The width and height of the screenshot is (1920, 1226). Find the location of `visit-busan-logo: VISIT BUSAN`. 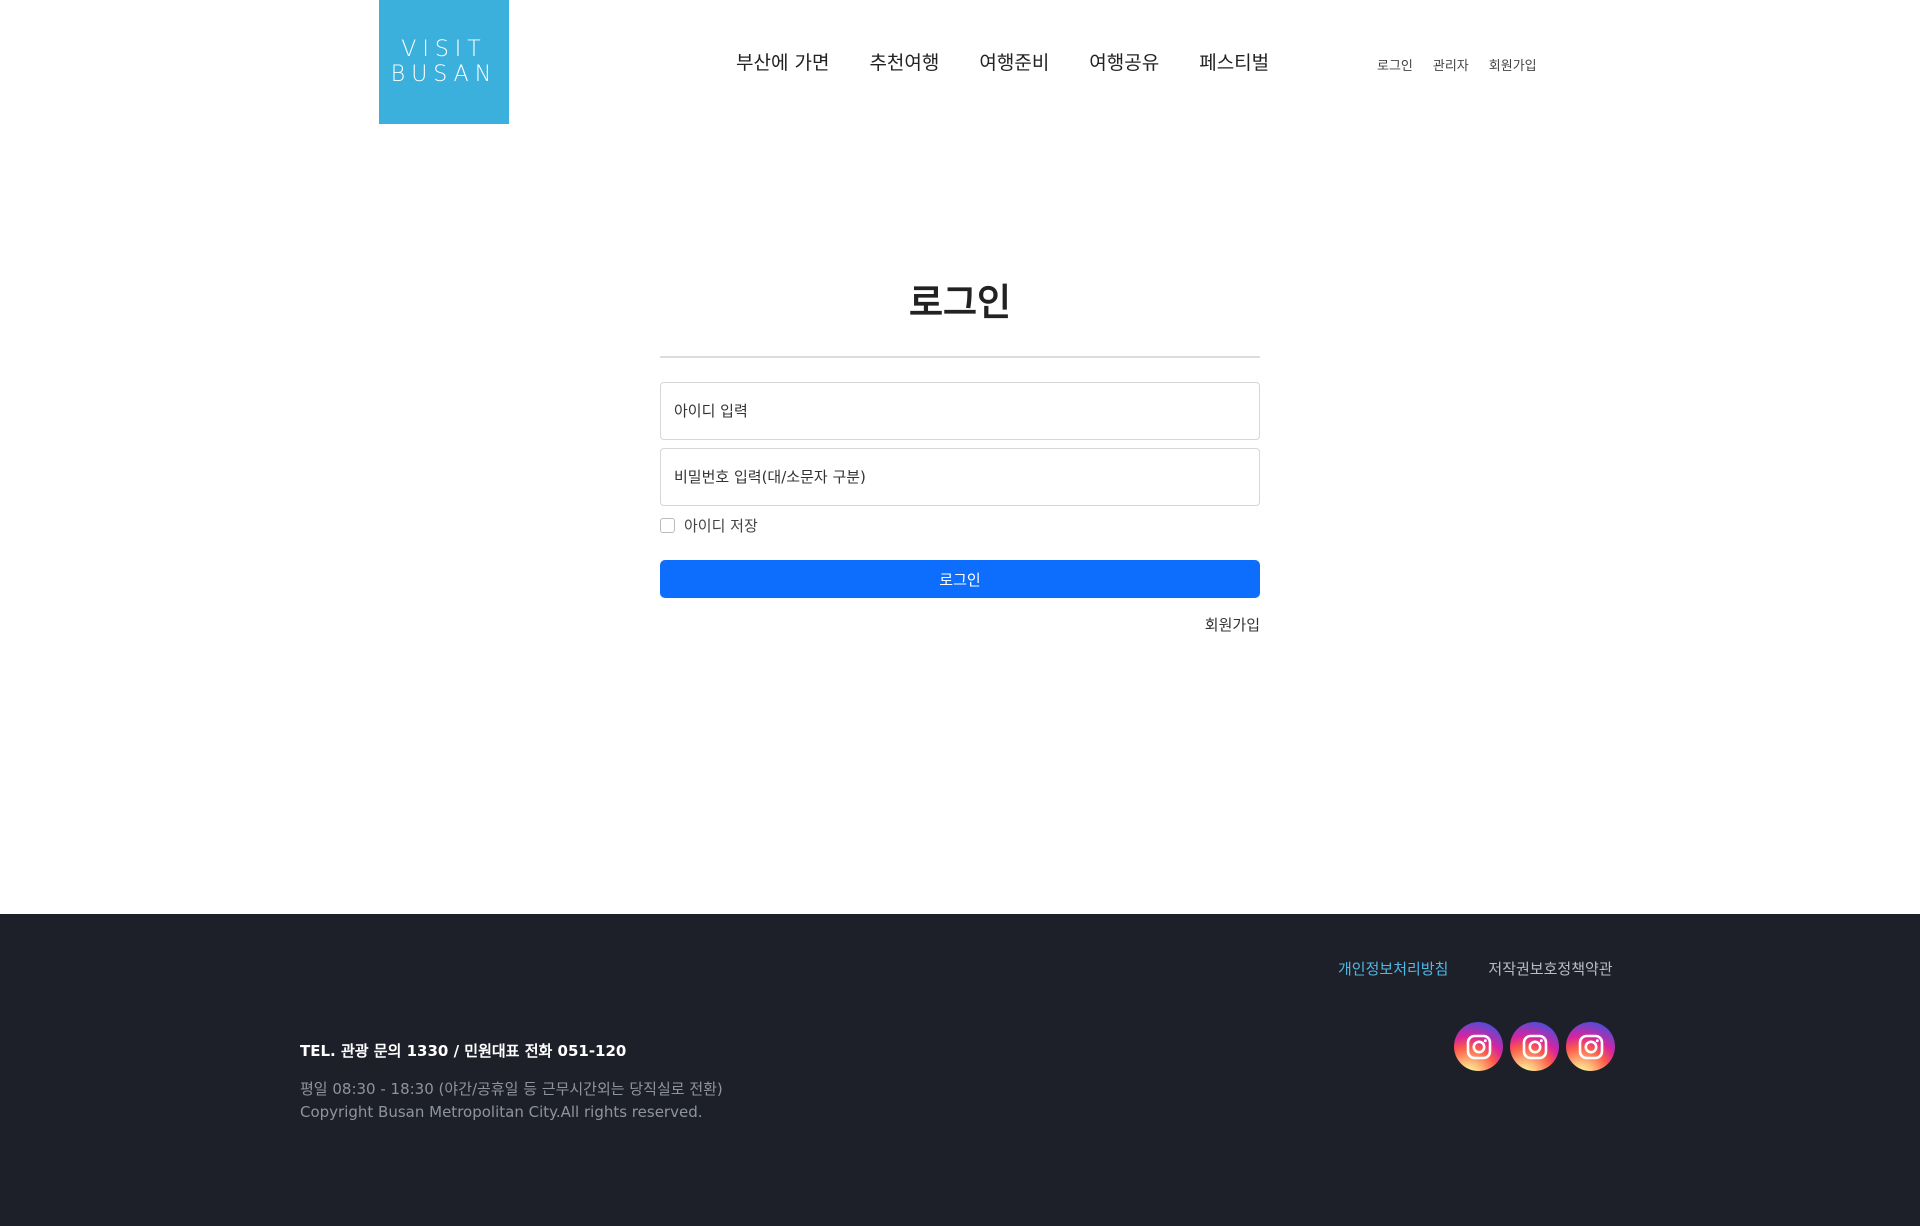

visit-busan-logo: VISIT BUSAN is located at coordinates (444, 62).